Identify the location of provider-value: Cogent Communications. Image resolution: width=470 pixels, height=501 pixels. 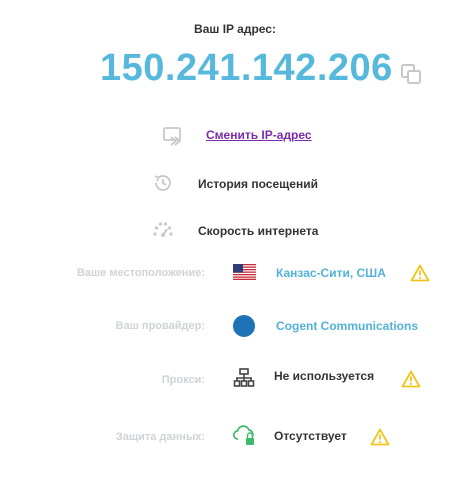
(347, 326).